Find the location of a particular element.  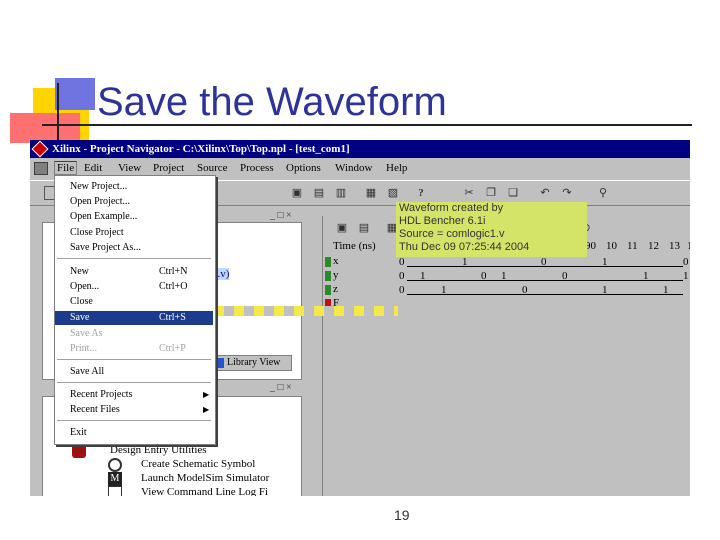

decoration-red-bar is located at coordinates (45, 128).